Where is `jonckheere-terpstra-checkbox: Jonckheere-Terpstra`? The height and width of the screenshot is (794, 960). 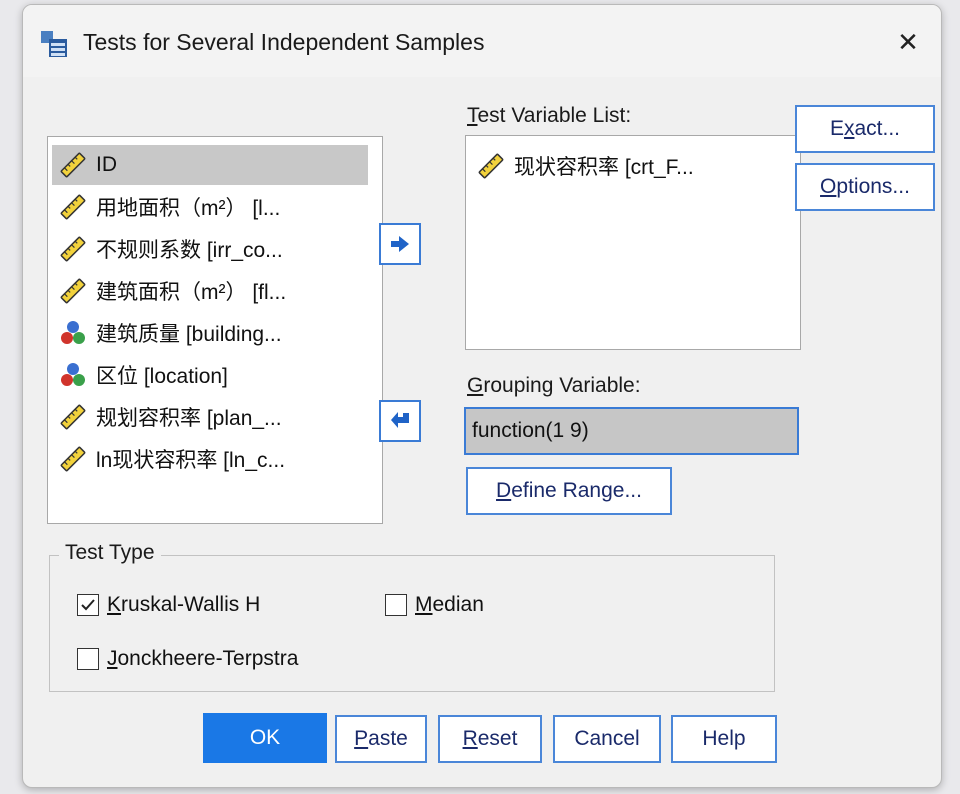
jonckheere-terpstra-checkbox: Jonckheere-Terpstra is located at coordinates (187, 659).